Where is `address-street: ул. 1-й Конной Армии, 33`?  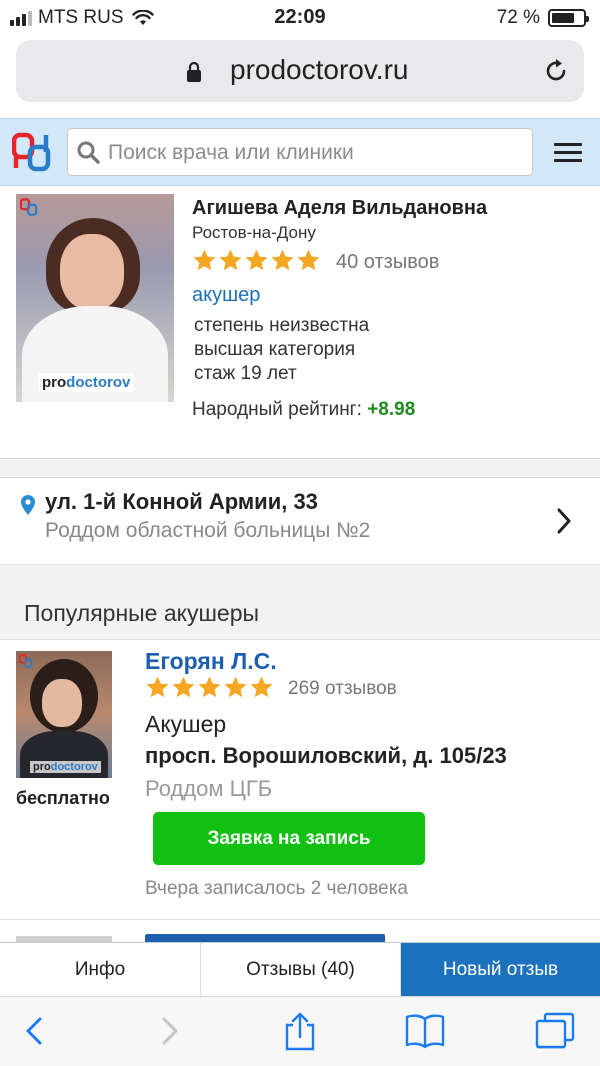 address-street: ул. 1-й Конной Армии, 33 is located at coordinates (181, 501).